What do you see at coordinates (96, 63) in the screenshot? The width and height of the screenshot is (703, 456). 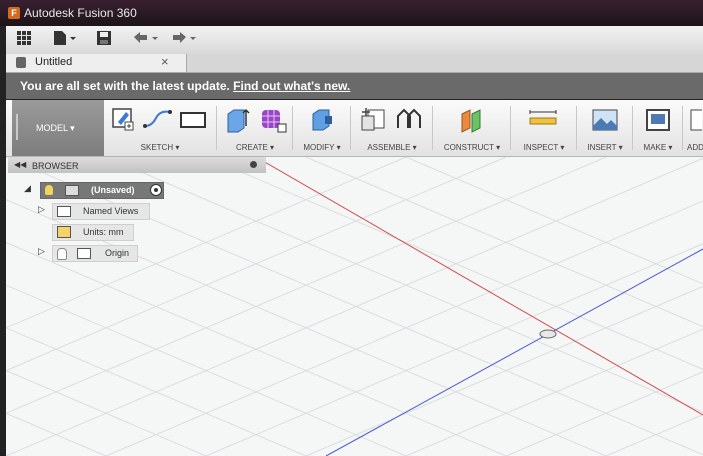 I see `tab-untitled: Untitled ×` at bounding box center [96, 63].